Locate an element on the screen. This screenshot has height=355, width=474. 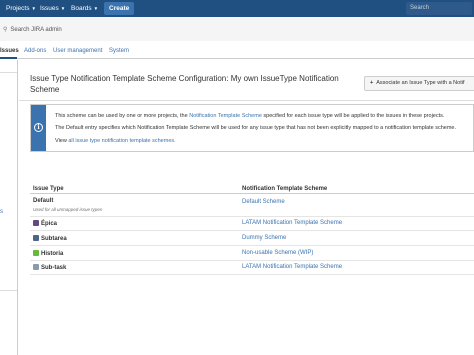
issue-type-label: Épica is located at coordinates (49, 224).